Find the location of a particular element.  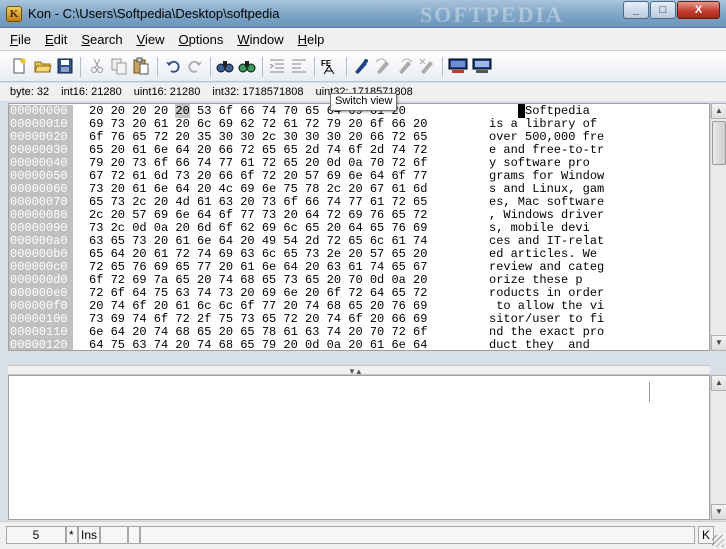

font-button-label: FE is located at coordinates (326, 63).